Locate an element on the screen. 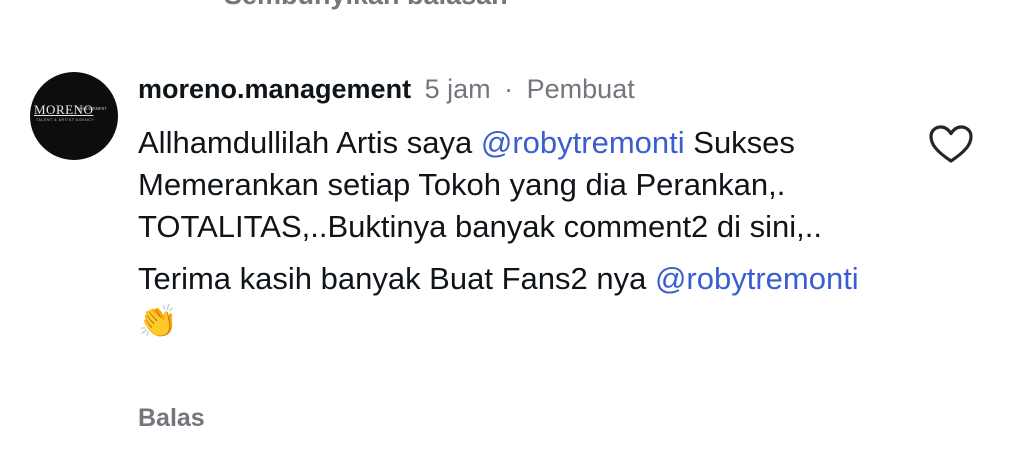 This screenshot has width=1024, height=464. avatar: MORENO MANAGEMENT TALENT & ARTIST AGENCY is located at coordinates (74, 116).